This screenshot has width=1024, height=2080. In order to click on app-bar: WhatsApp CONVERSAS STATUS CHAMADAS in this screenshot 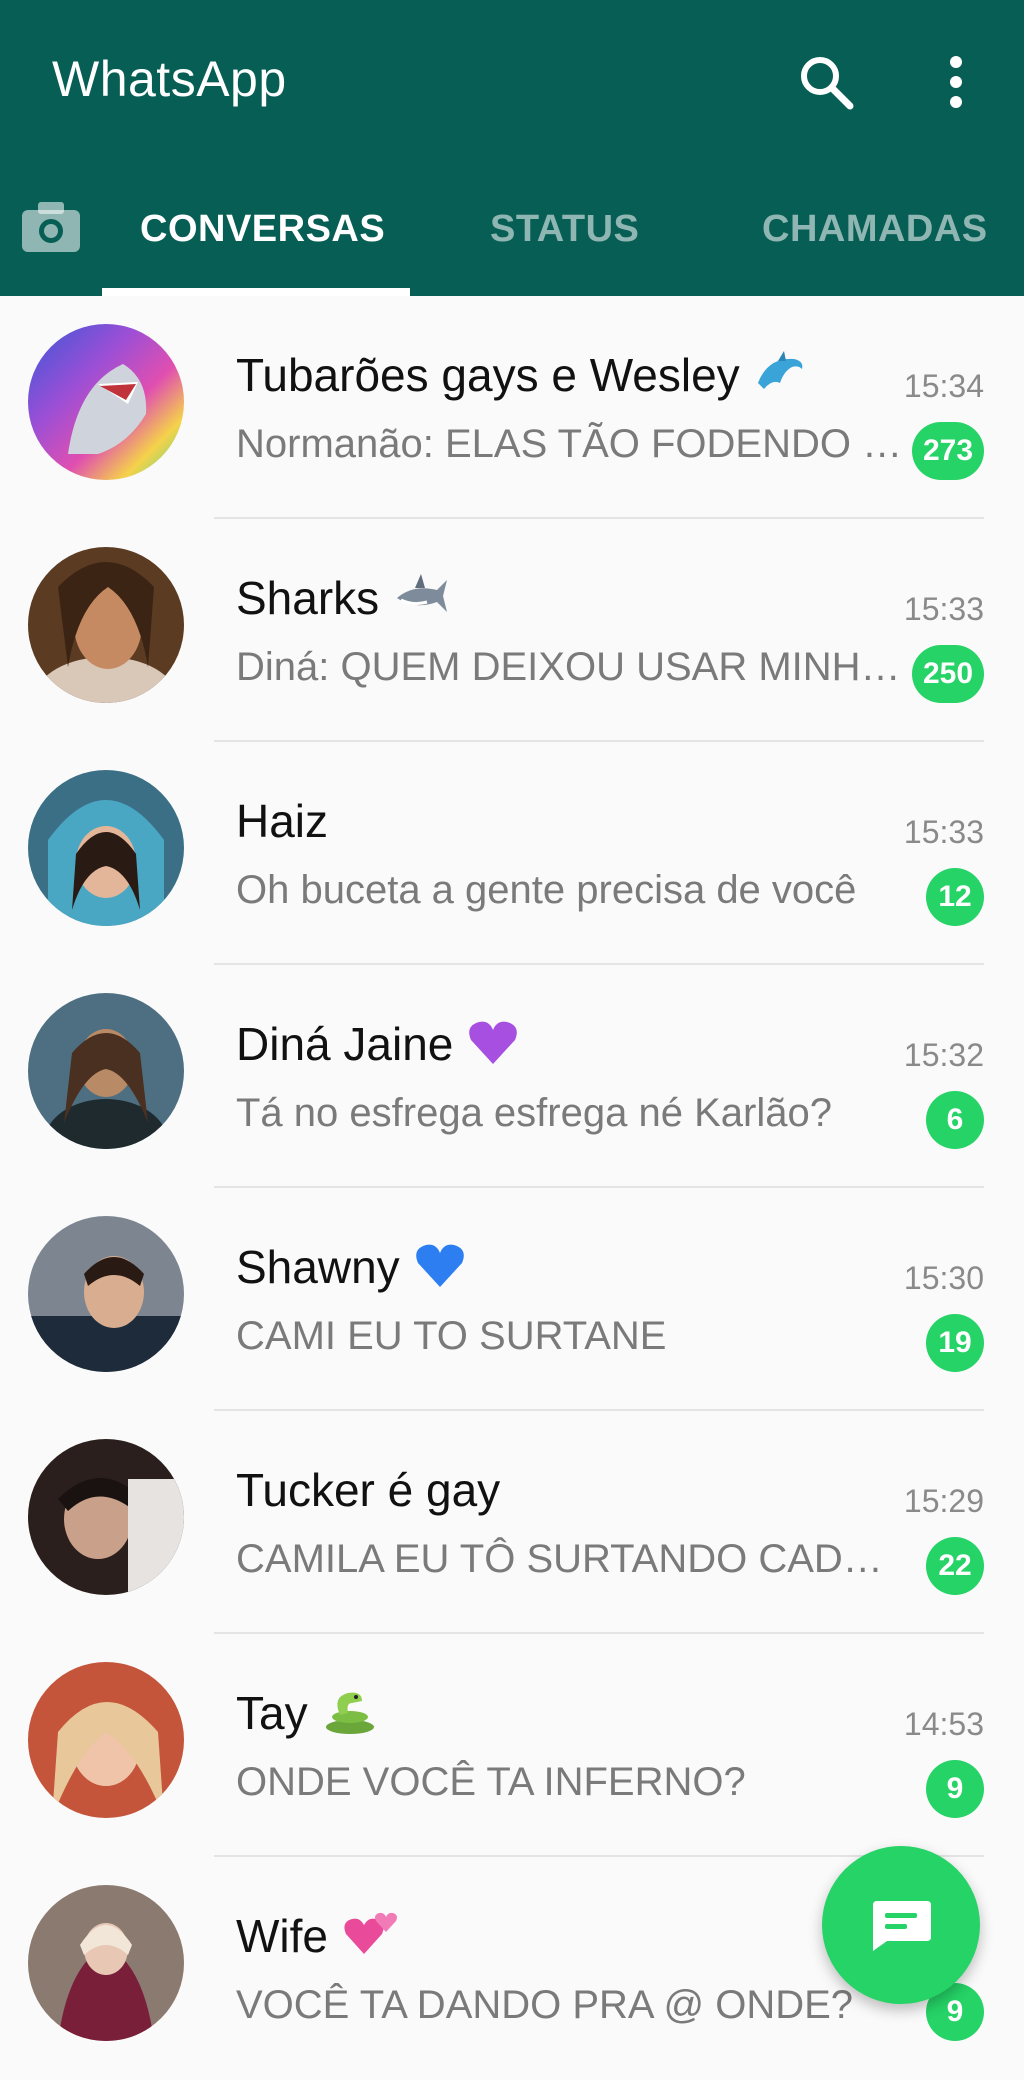, I will do `click(512, 148)`.